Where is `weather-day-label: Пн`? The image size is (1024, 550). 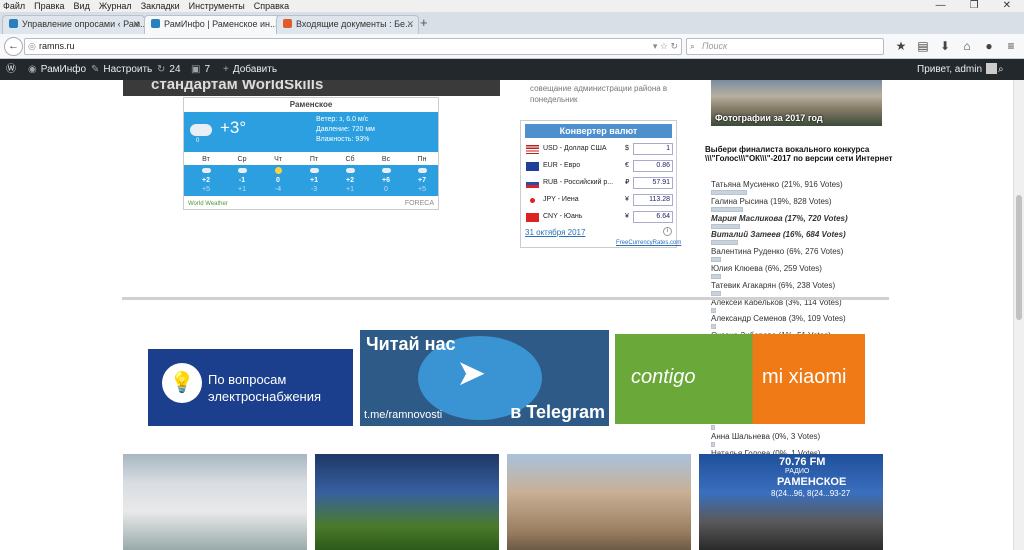 weather-day-label: Пн is located at coordinates (422, 159).